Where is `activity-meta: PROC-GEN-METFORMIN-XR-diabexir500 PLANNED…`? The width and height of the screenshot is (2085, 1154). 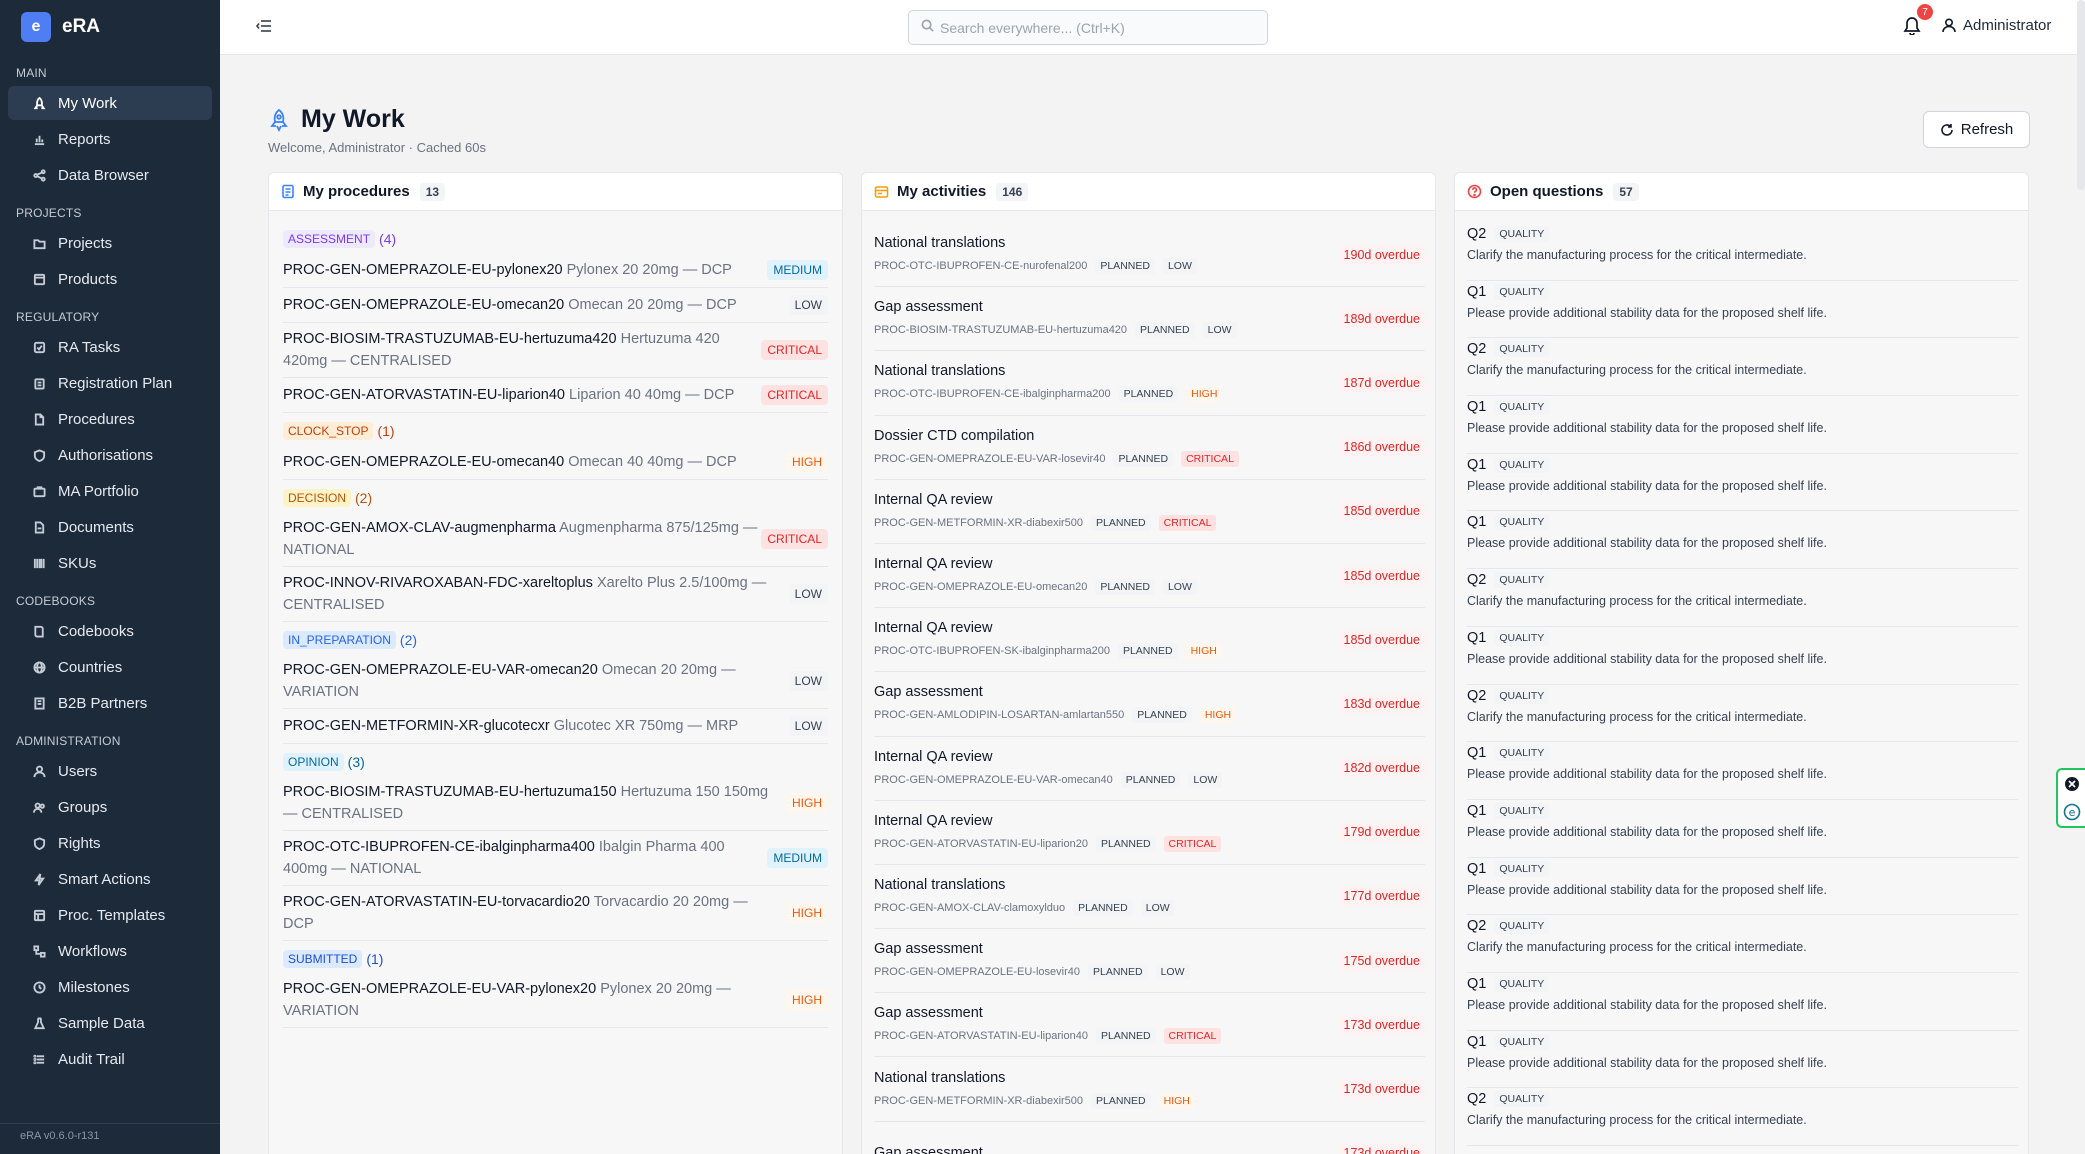 activity-meta: PROC-GEN-METFORMIN-XR-diabexir500 PLANNED… is located at coordinates (1034, 1100).